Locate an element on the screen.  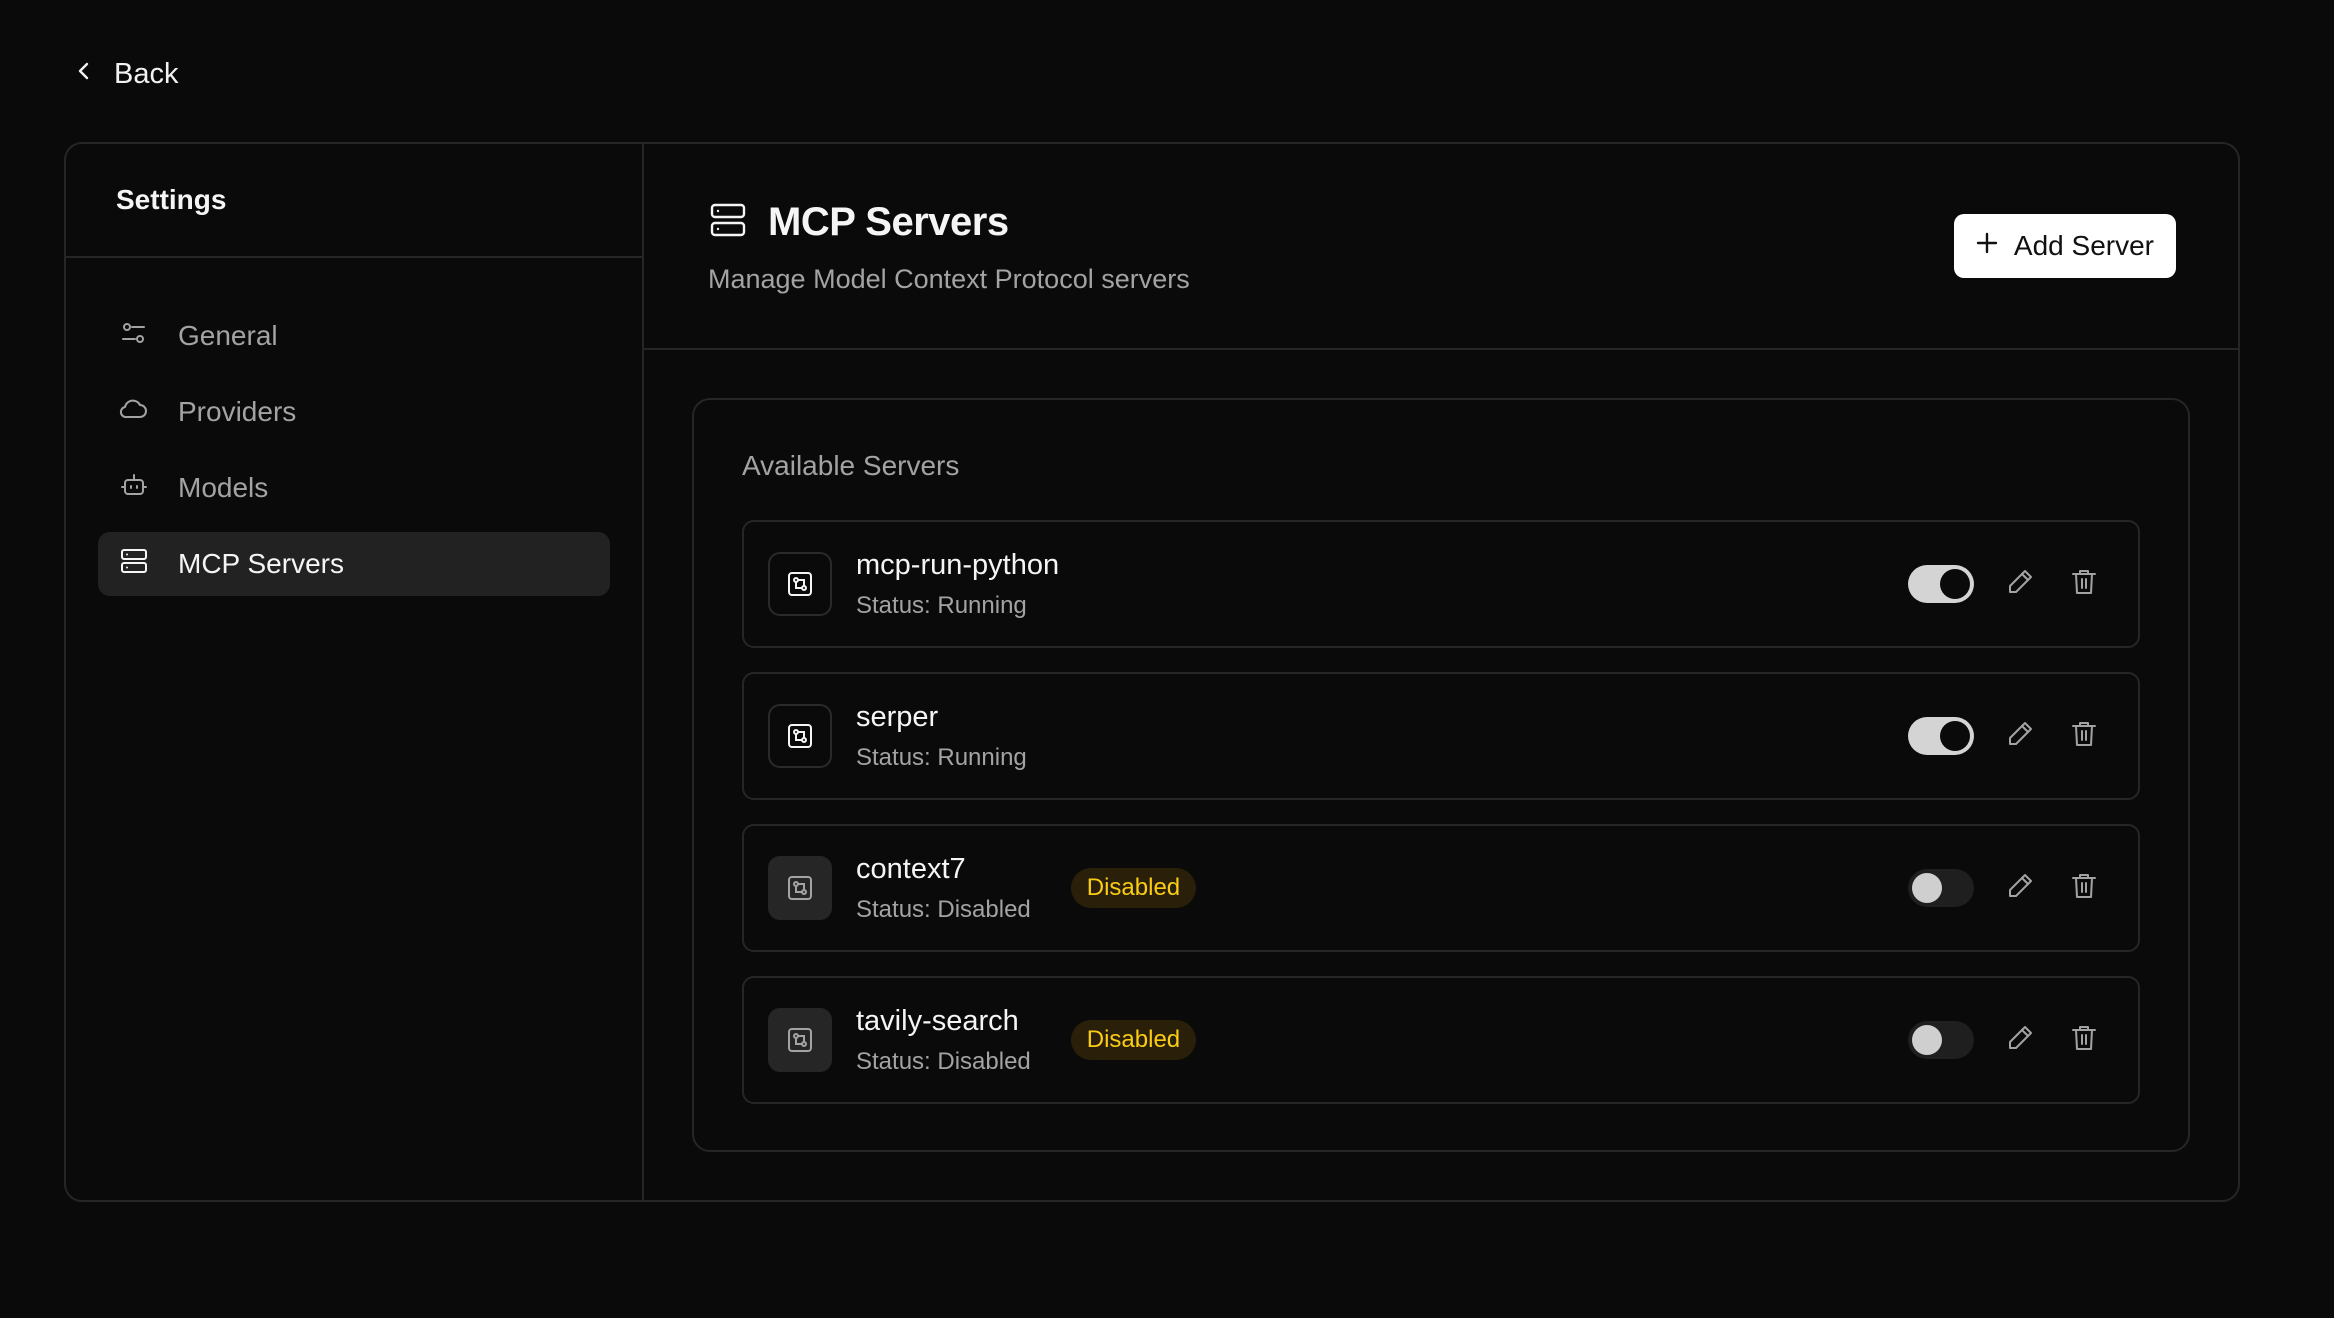
server-info: mcp-run-python Status: Running is located at coordinates (957, 584).